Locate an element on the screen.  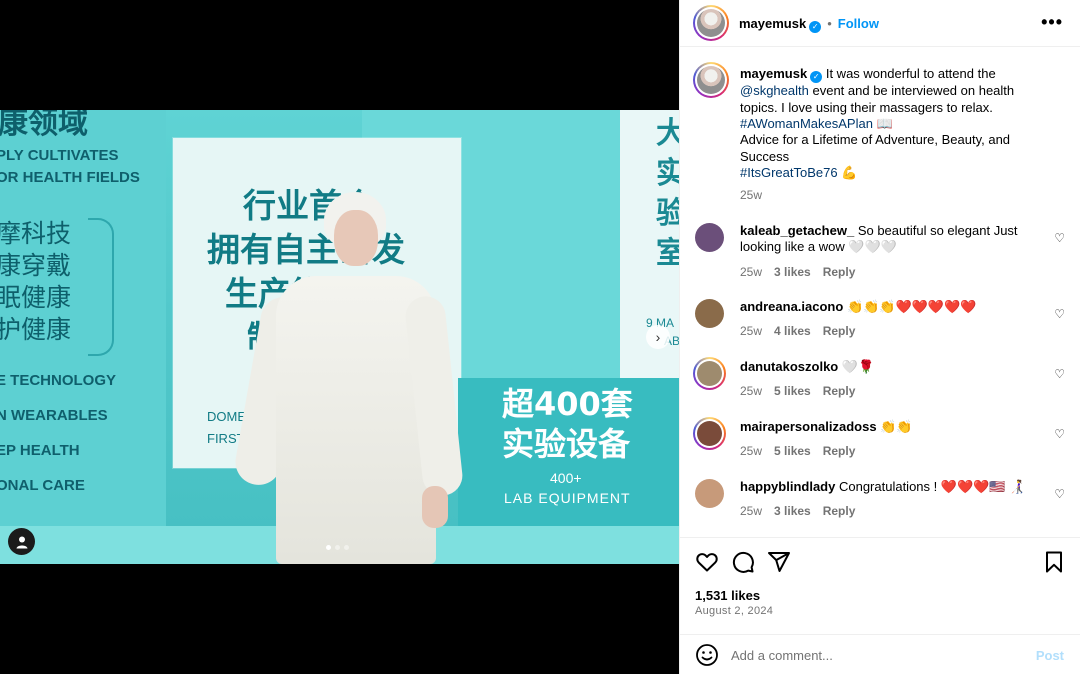
post-comment-button: Post is located at coordinates (1050, 655).